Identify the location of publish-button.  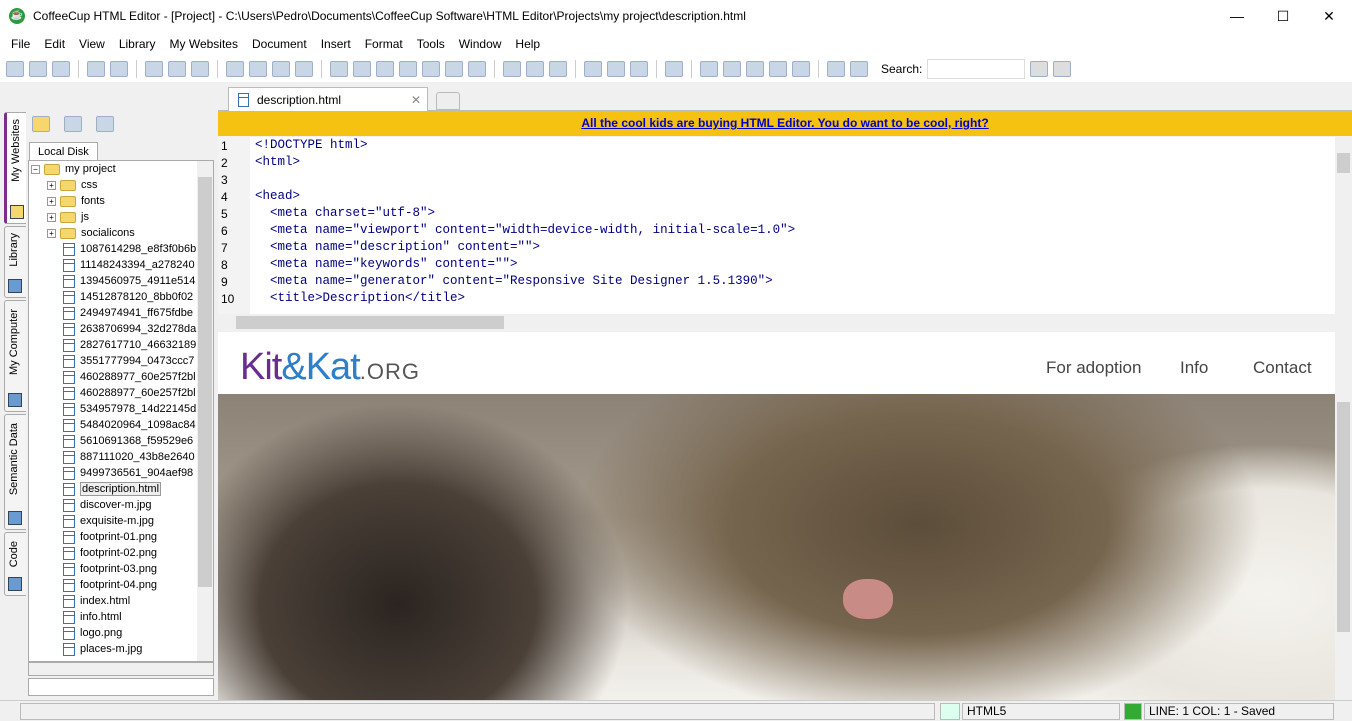
(61, 69).